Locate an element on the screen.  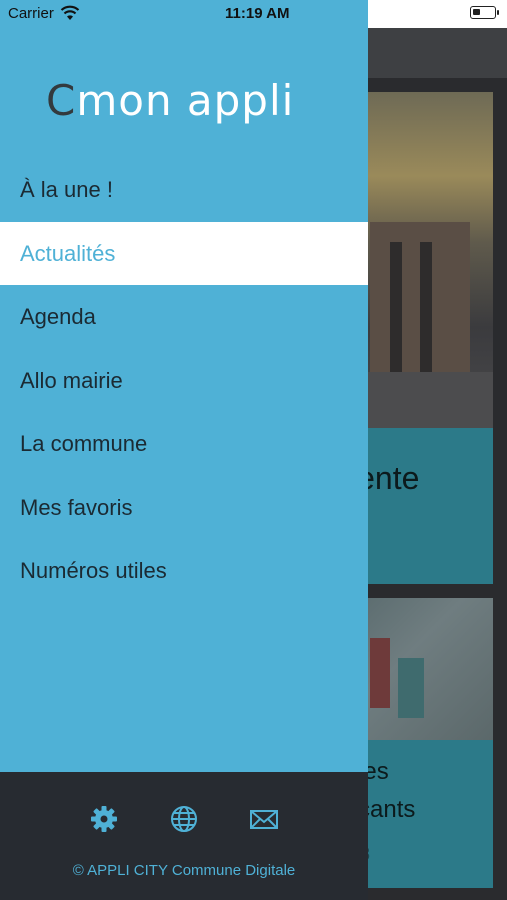
wifi-icon is located at coordinates (70, 15).